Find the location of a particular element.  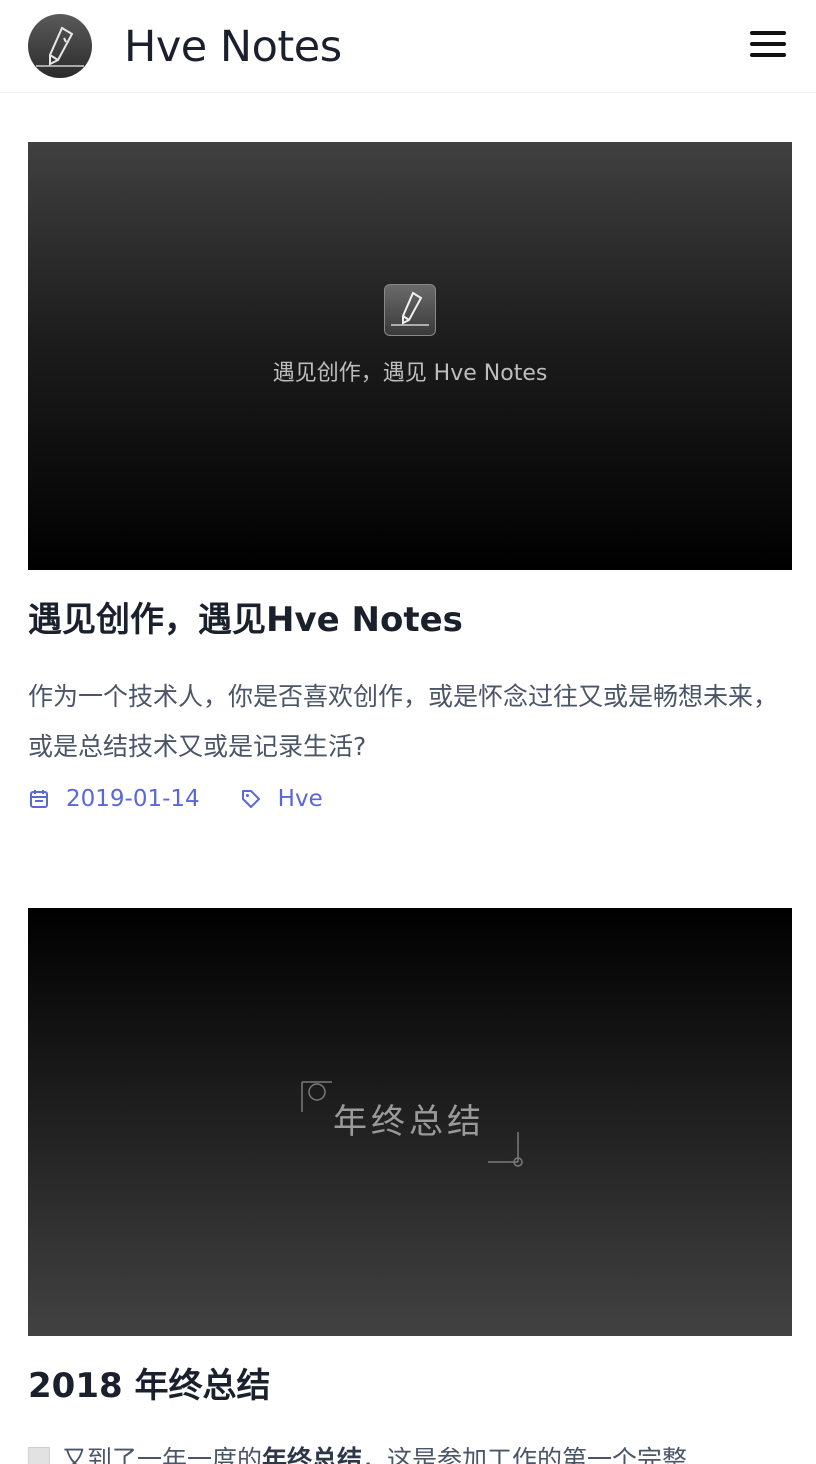

excerpt-text: 又到了一年一度的 is located at coordinates (162, 1454).